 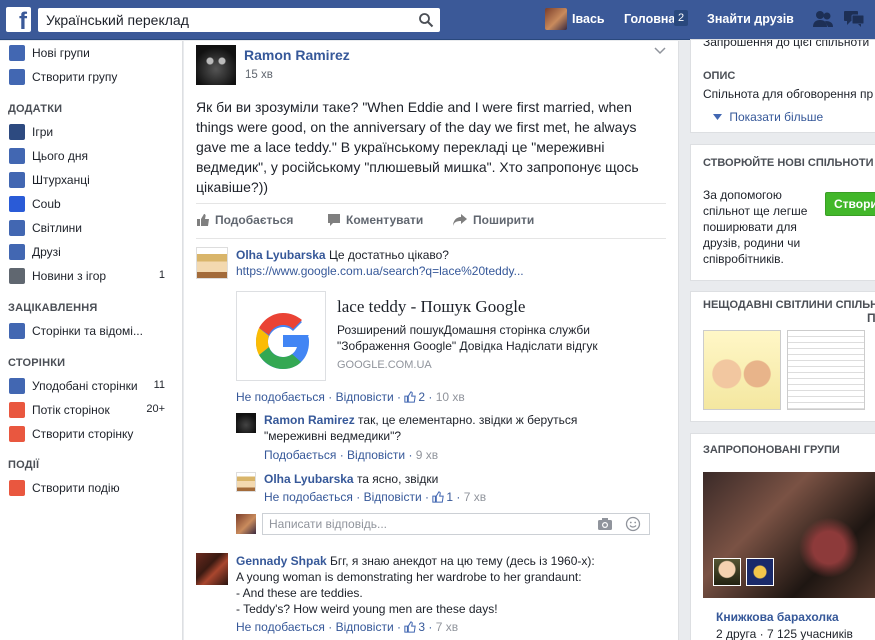 What do you see at coordinates (297, 55) in the screenshot?
I see `post-author-name: Ramon Ramirez` at bounding box center [297, 55].